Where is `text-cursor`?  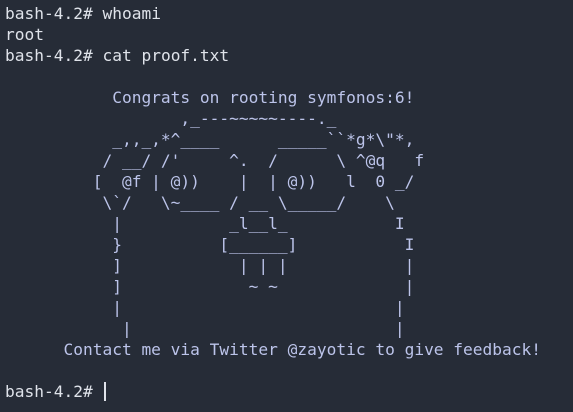
text-cursor is located at coordinates (105, 391).